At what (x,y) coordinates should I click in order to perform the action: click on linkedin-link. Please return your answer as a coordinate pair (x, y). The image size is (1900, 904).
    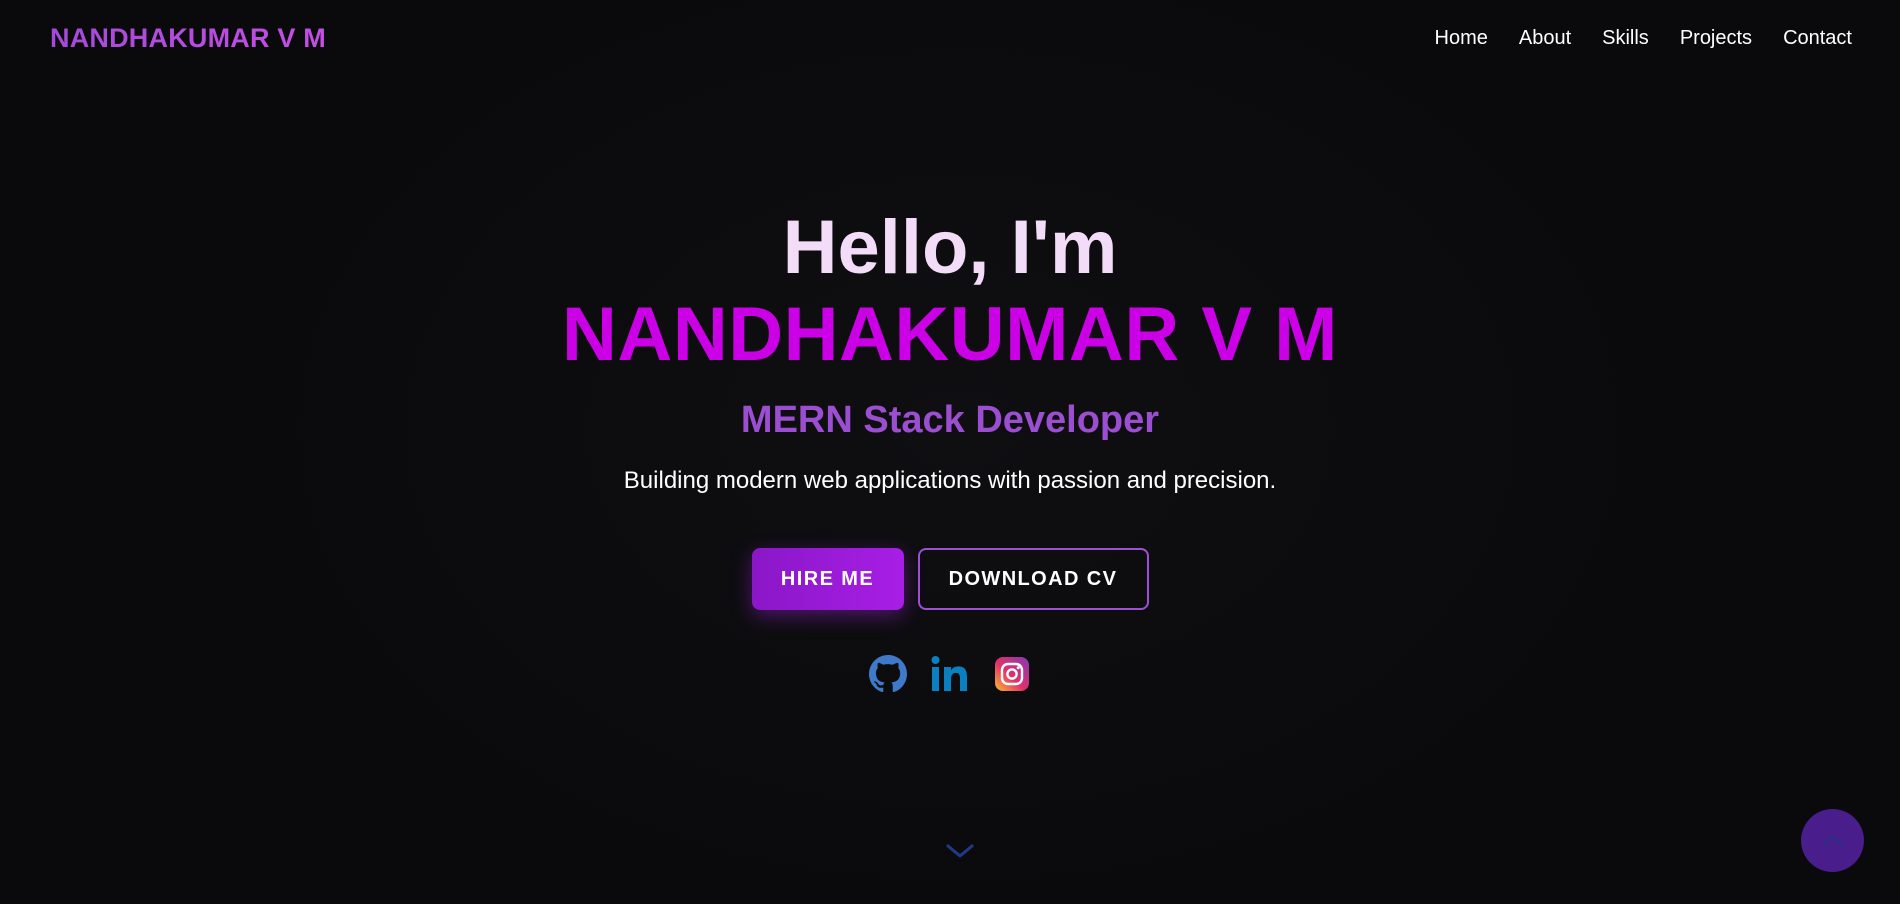
    Looking at the image, I should click on (950, 674).